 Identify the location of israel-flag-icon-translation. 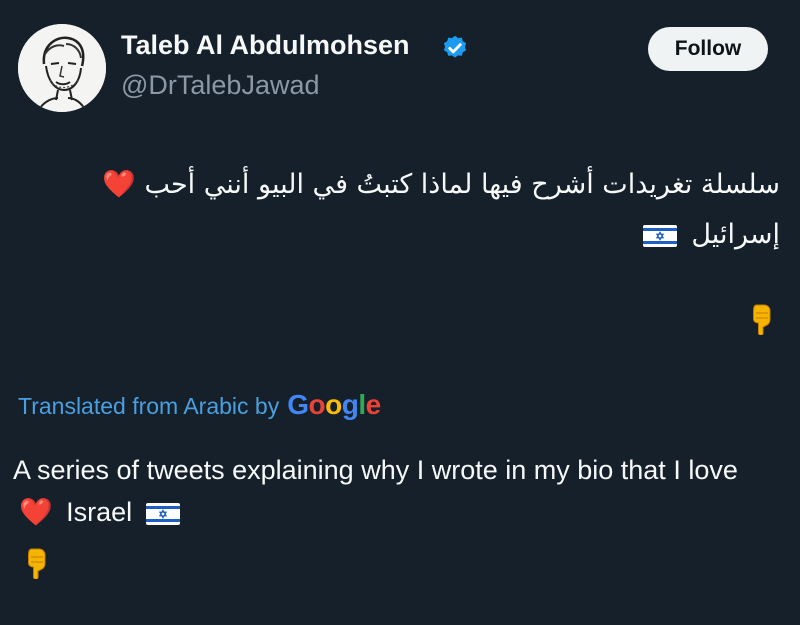
(162, 513).